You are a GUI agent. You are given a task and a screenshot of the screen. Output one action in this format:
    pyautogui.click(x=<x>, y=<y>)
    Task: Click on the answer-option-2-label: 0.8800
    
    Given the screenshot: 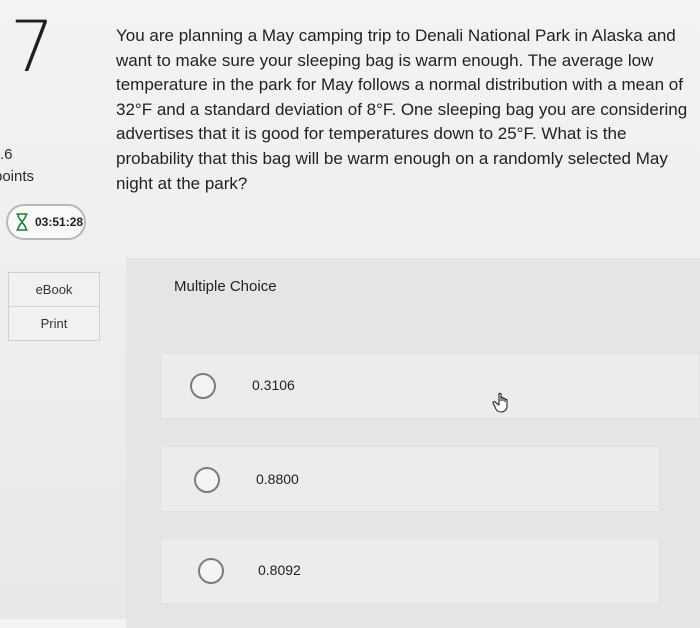 What is the action you would take?
    pyautogui.click(x=277, y=479)
    